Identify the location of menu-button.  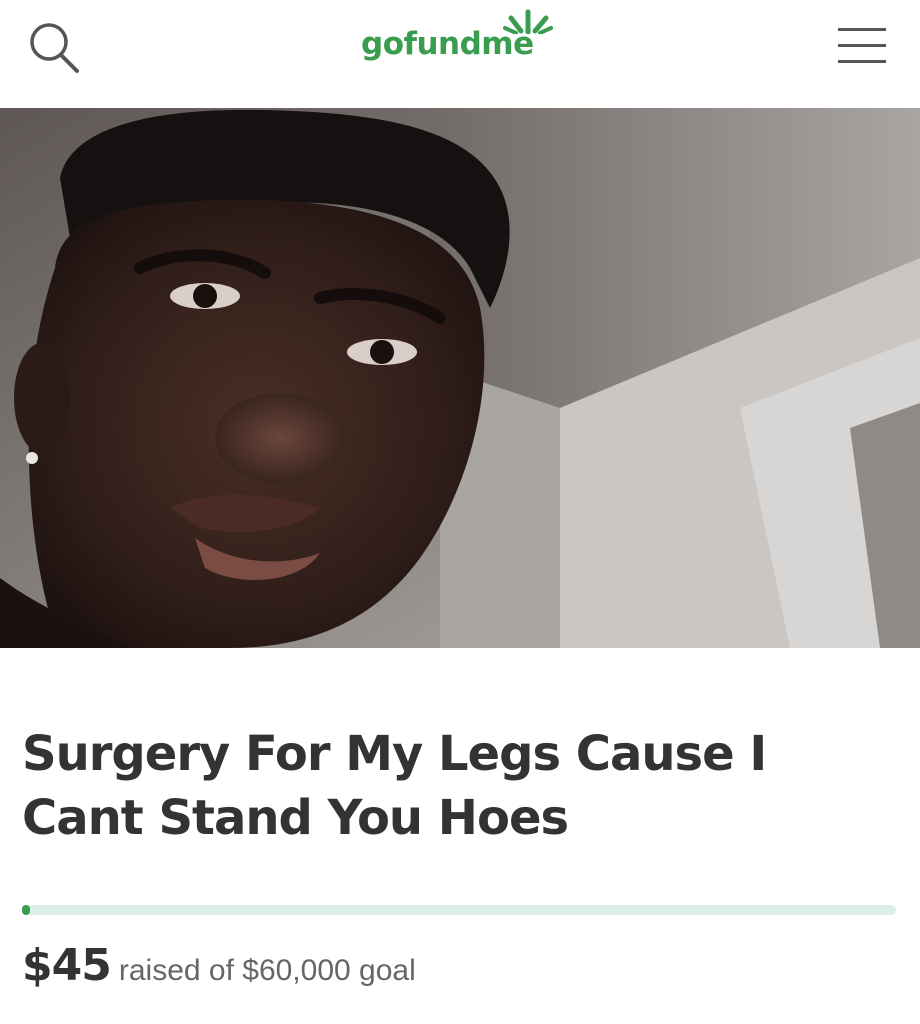
(862, 46).